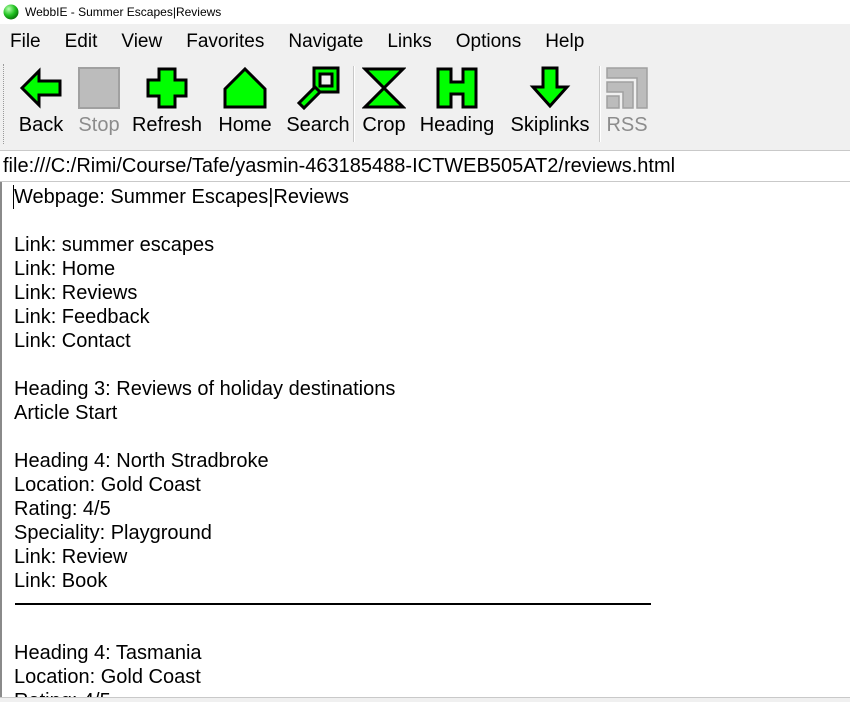  Describe the element at coordinates (113, 533) in the screenshot. I see `entry1-speciality: Speciality: Playground` at that location.